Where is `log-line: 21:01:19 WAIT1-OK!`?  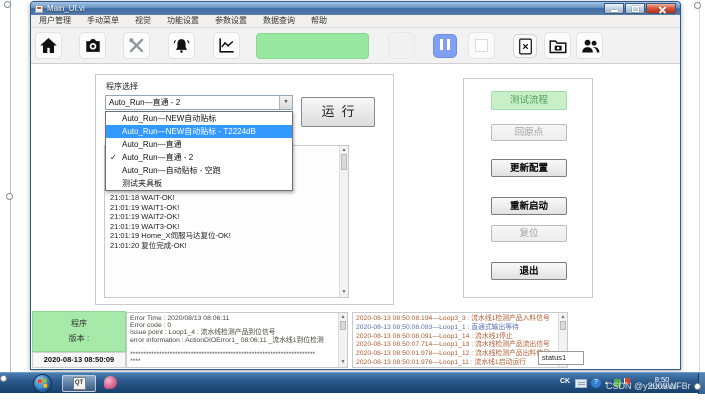 log-line: 21:01:19 WAIT1-OK! is located at coordinates (145, 207).